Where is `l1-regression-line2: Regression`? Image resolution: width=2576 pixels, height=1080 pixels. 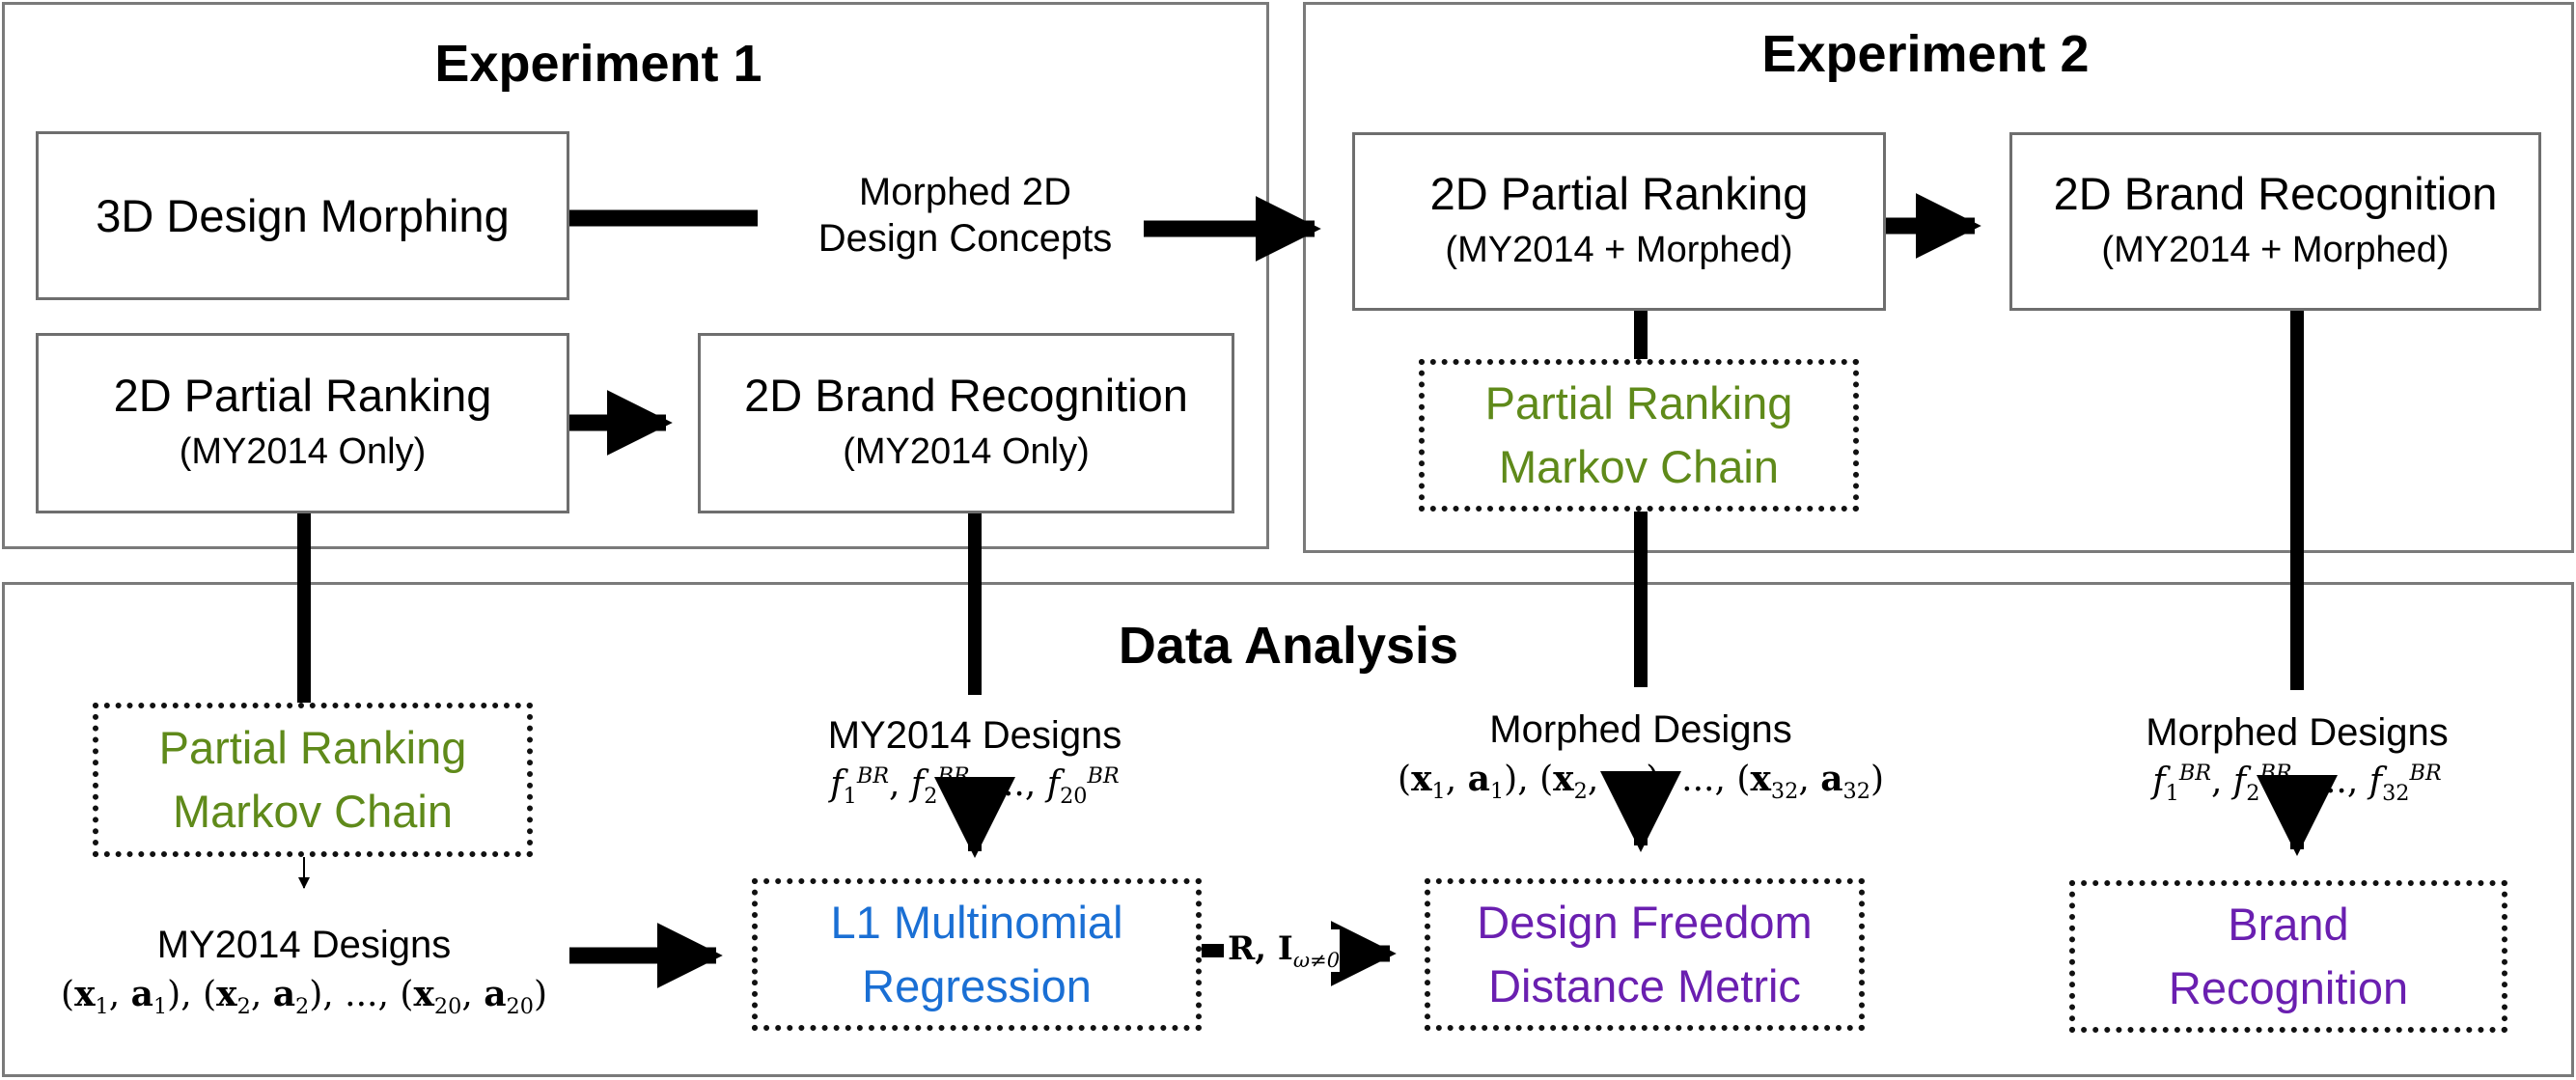
l1-regression-line2: Regression is located at coordinates (977, 986).